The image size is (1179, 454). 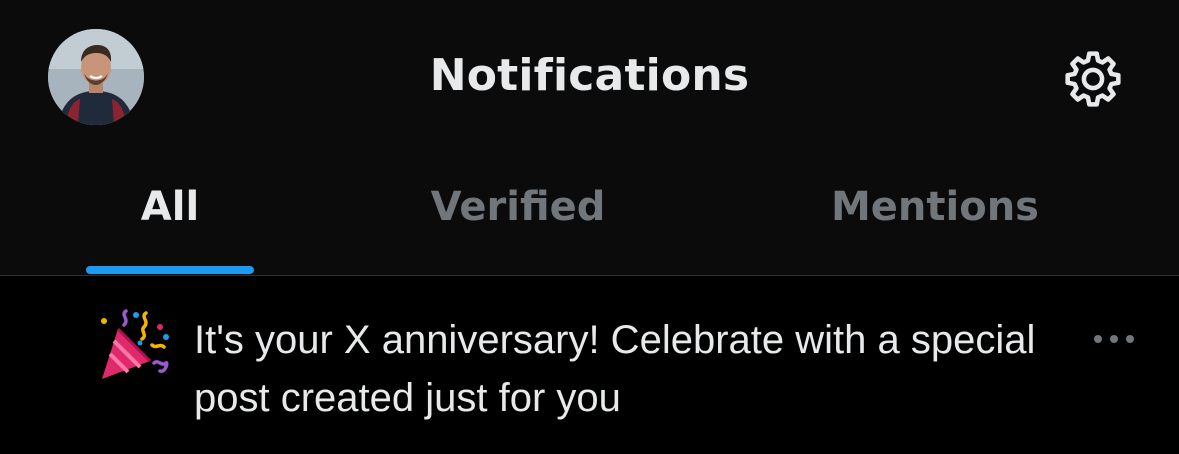 What do you see at coordinates (170, 207) in the screenshot?
I see `tab-all-label: All` at bounding box center [170, 207].